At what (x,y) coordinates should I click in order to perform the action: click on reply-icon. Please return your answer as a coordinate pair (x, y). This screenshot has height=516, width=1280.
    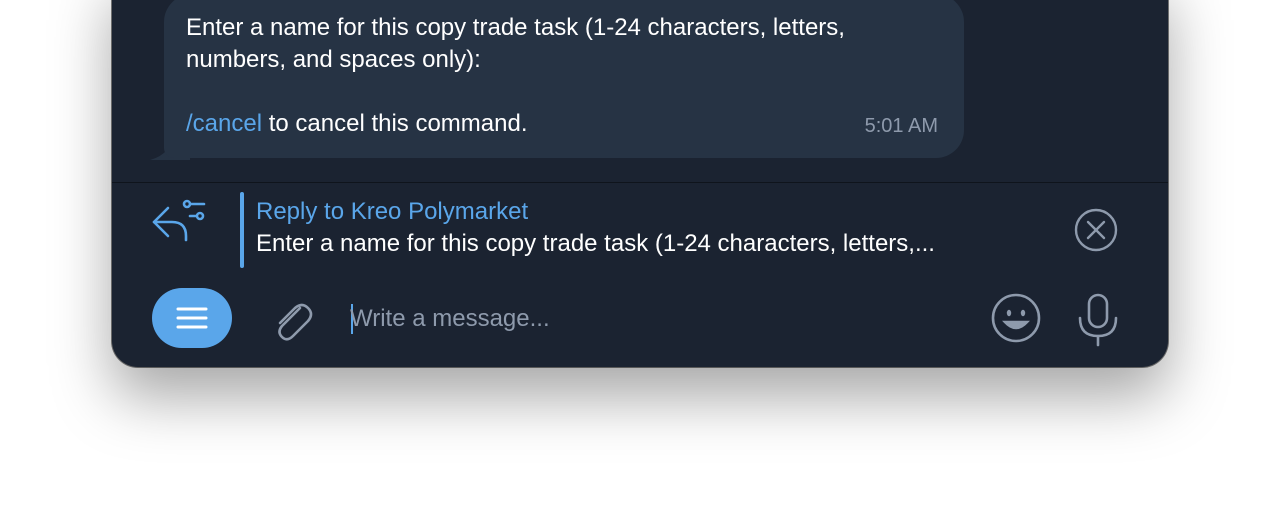
    Looking at the image, I should click on (179, 220).